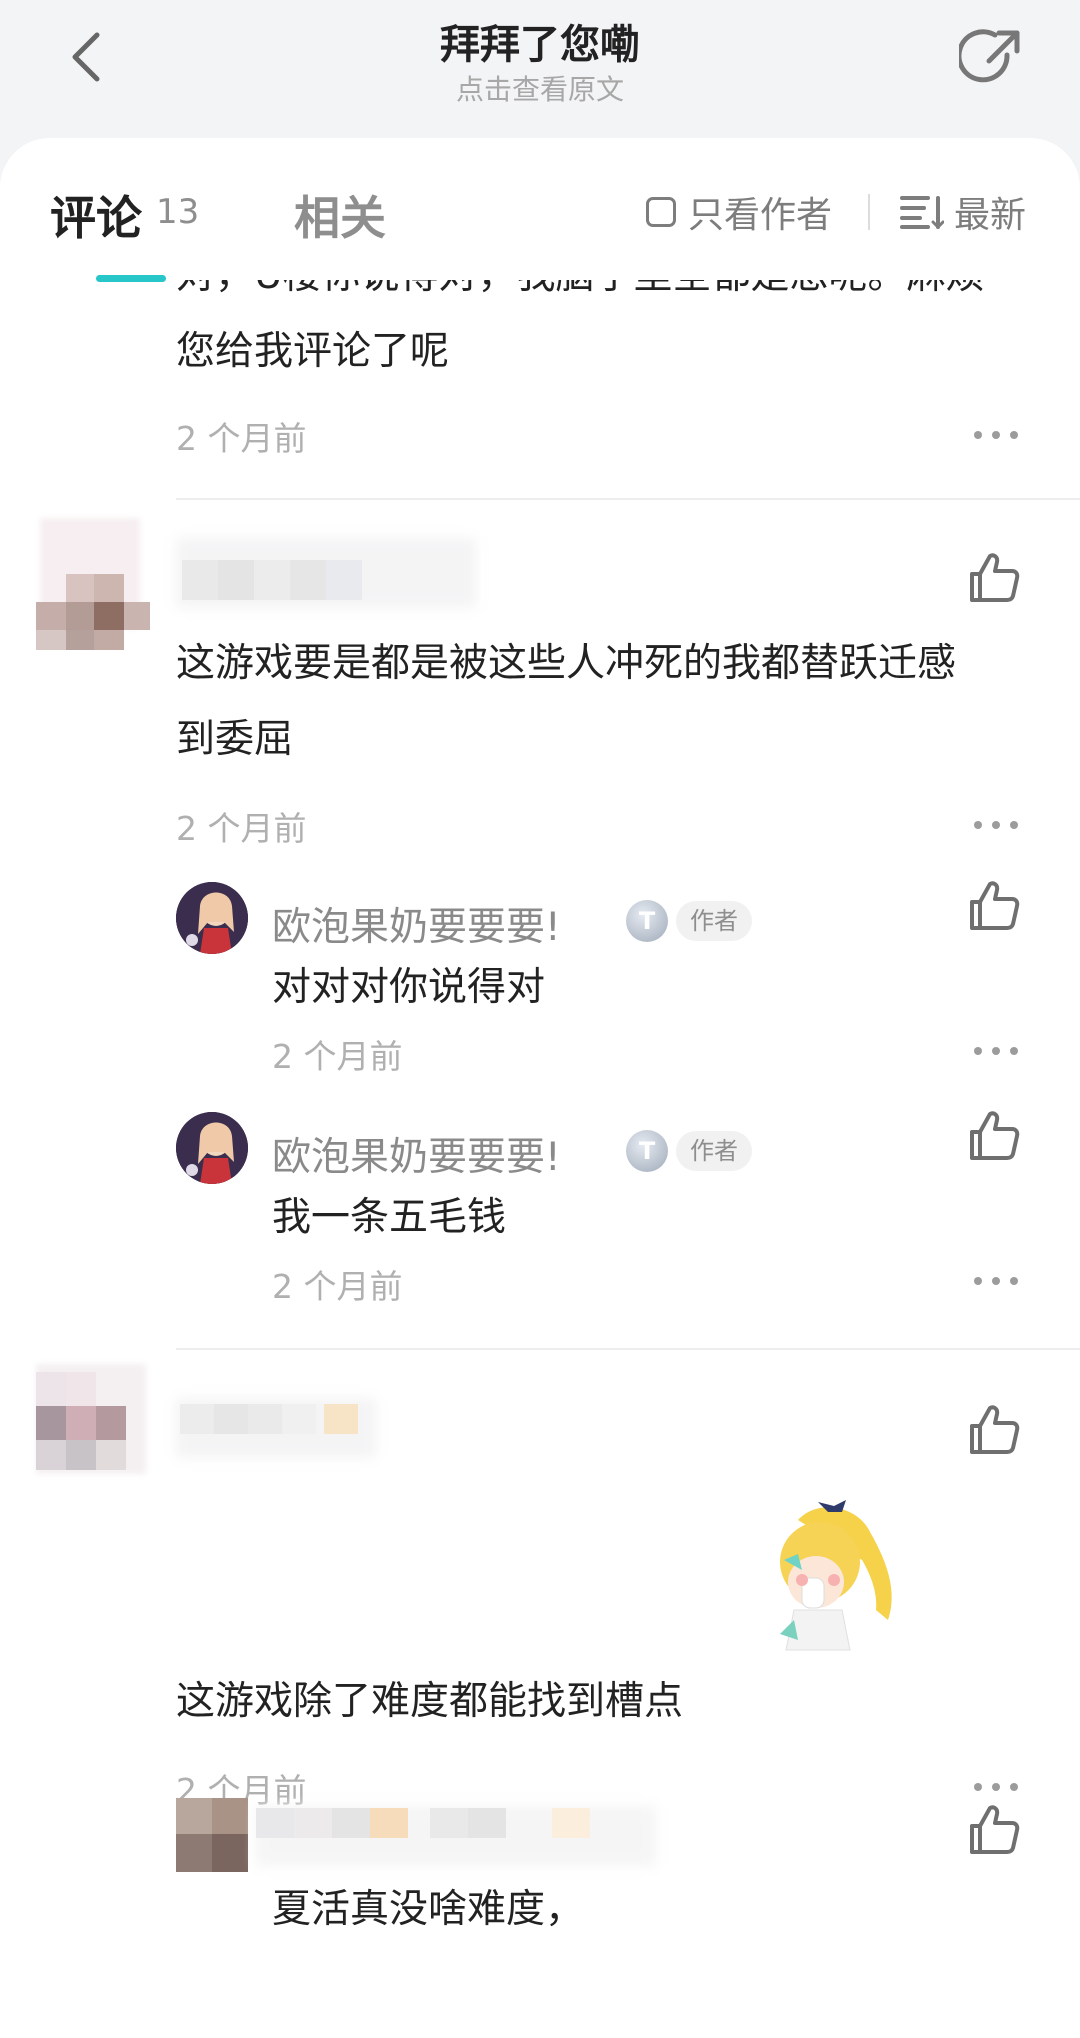 The width and height of the screenshot is (1080, 2038). Describe the element at coordinates (661, 212) in the screenshot. I see `checkbox-icon` at that location.